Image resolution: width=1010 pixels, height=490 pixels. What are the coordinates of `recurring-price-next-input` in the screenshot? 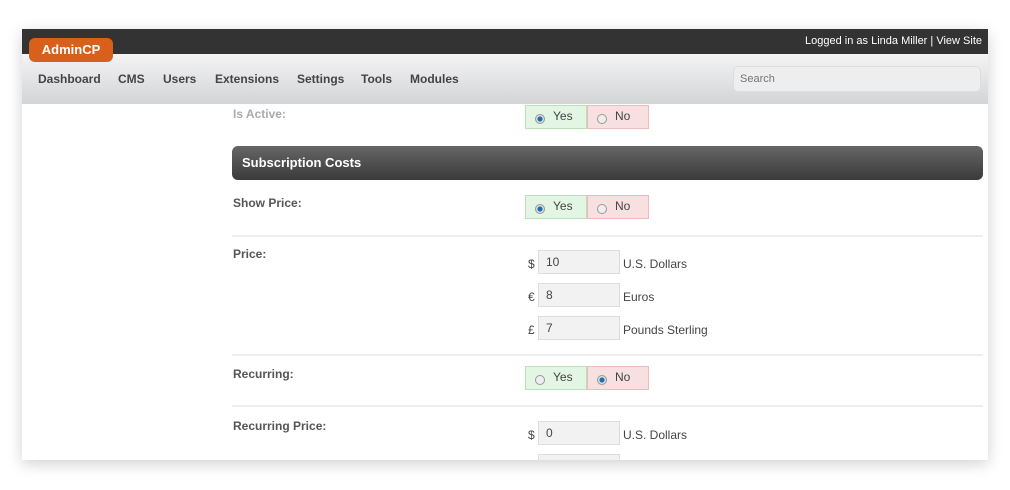 It's located at (579, 457).